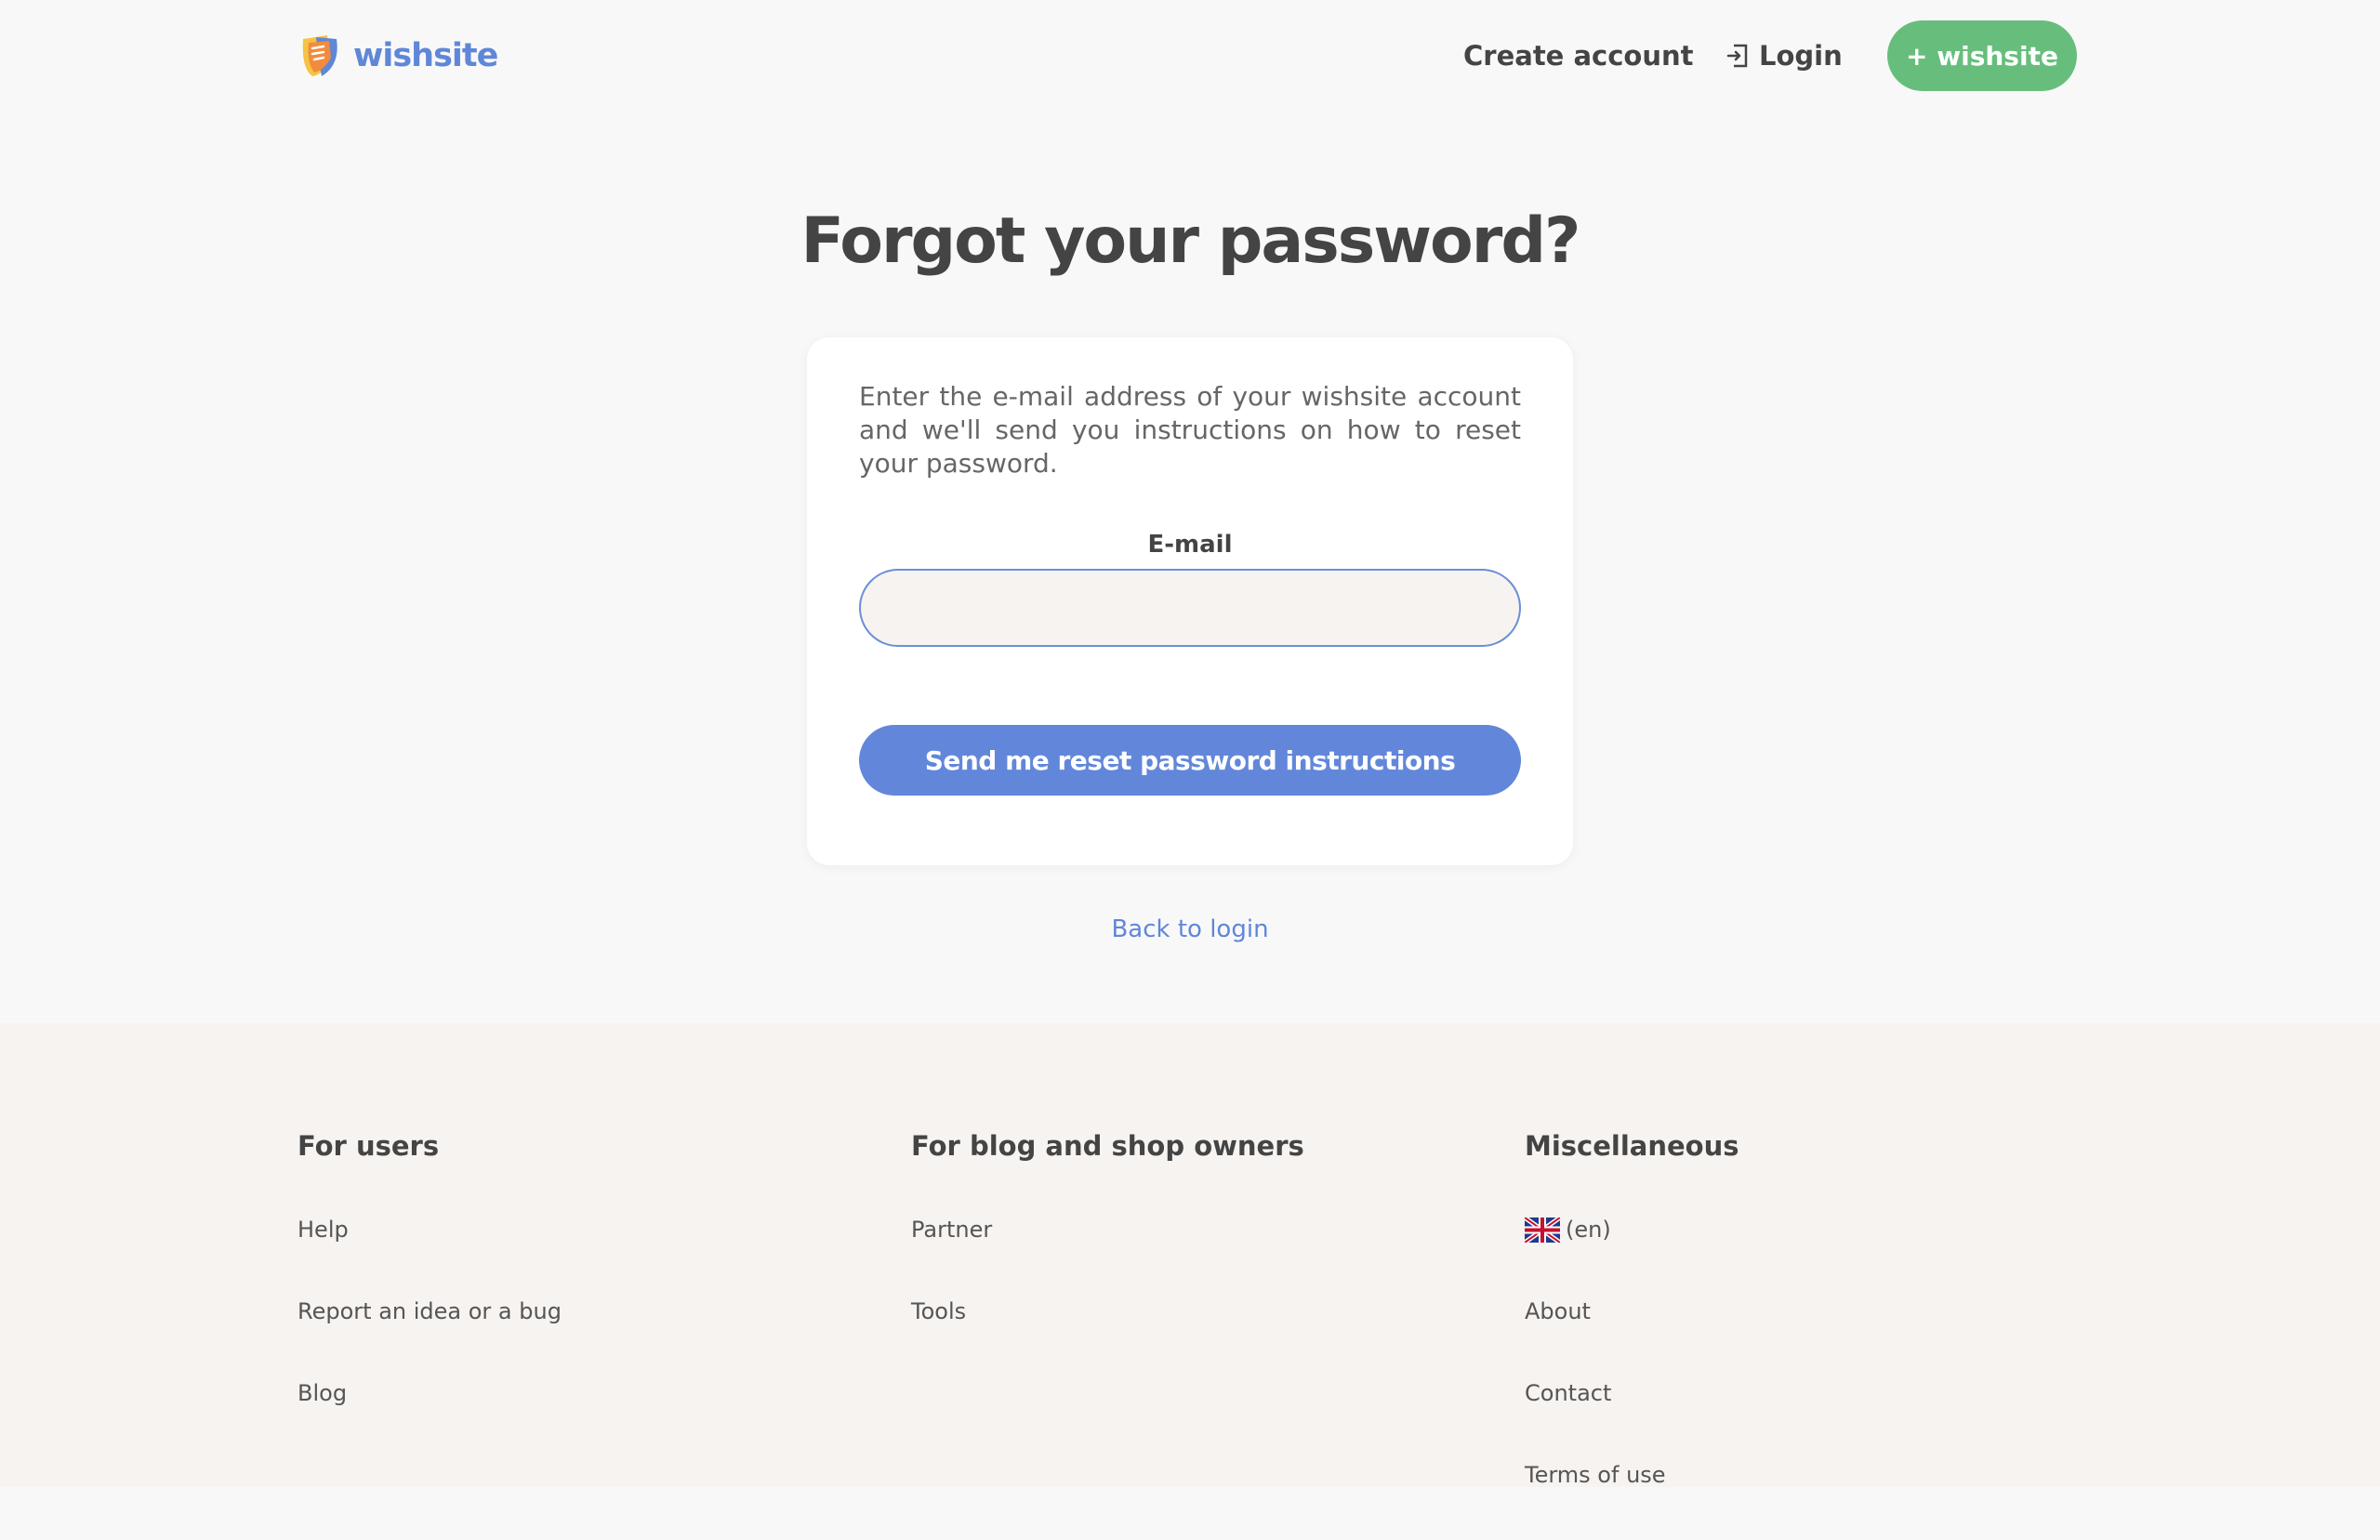 This screenshot has height=1540, width=2380. What do you see at coordinates (1107, 1230) in the screenshot?
I see `footer-link-partner: Partner` at bounding box center [1107, 1230].